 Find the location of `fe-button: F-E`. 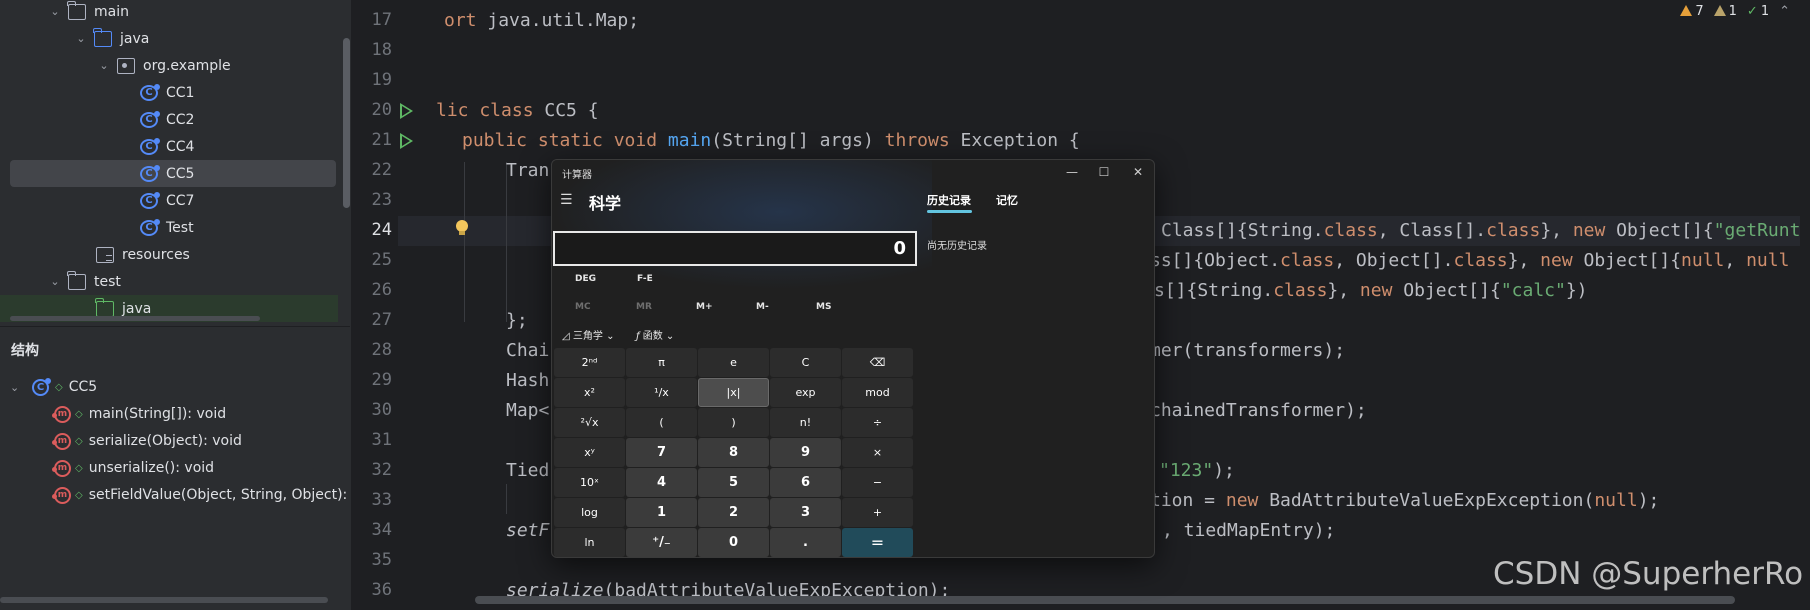

fe-button: F-E is located at coordinates (645, 279).